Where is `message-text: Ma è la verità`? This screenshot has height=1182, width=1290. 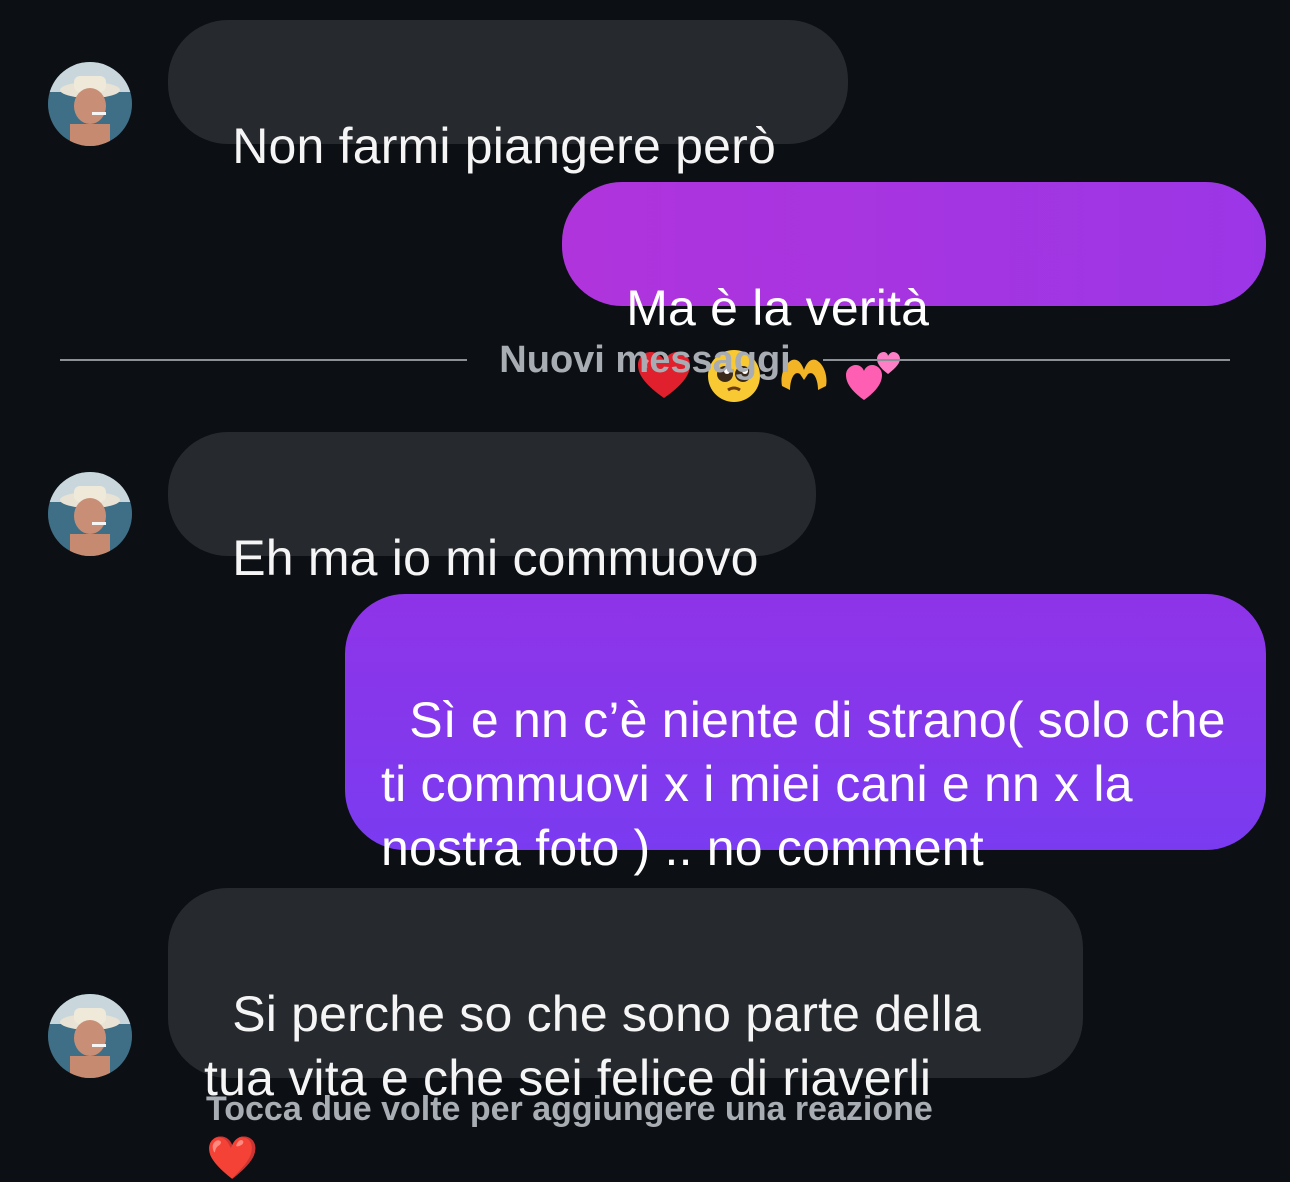 message-text: Ma è la verità is located at coordinates (778, 308).